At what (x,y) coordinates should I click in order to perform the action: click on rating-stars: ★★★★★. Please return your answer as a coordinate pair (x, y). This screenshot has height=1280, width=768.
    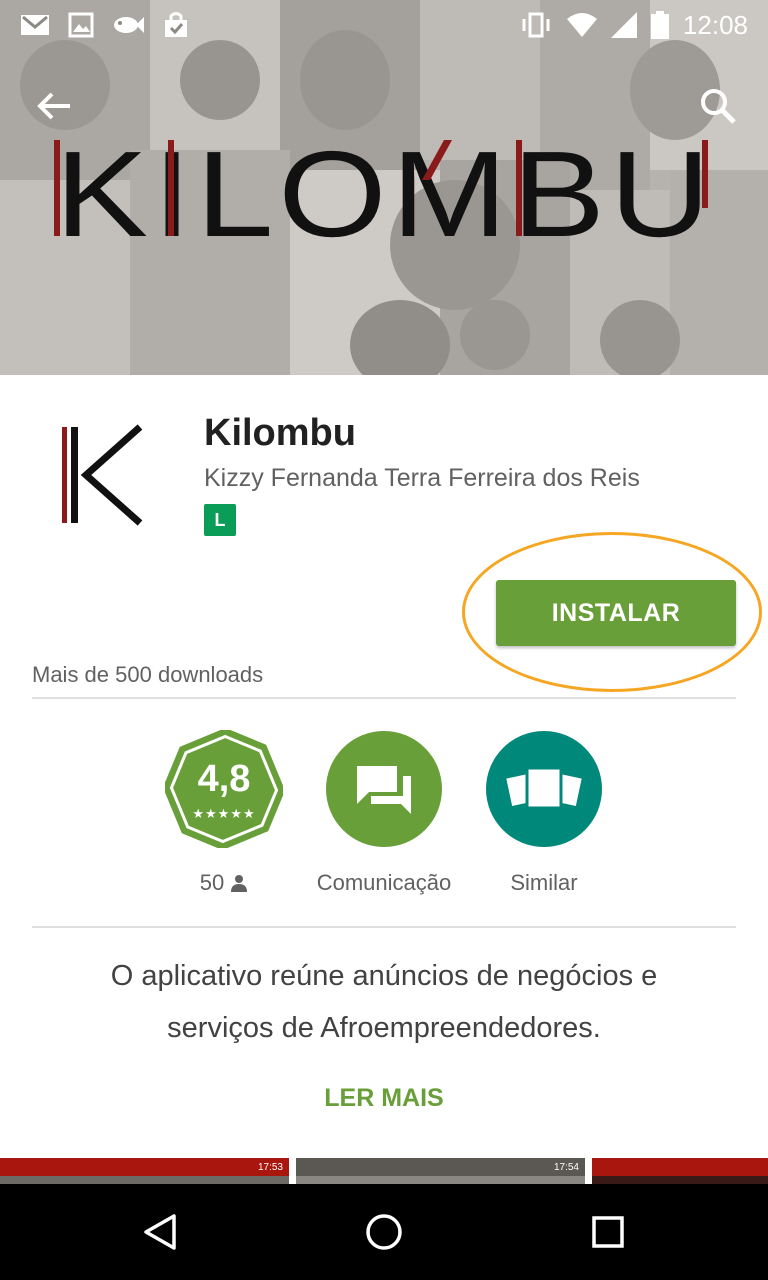
    Looking at the image, I should click on (224, 813).